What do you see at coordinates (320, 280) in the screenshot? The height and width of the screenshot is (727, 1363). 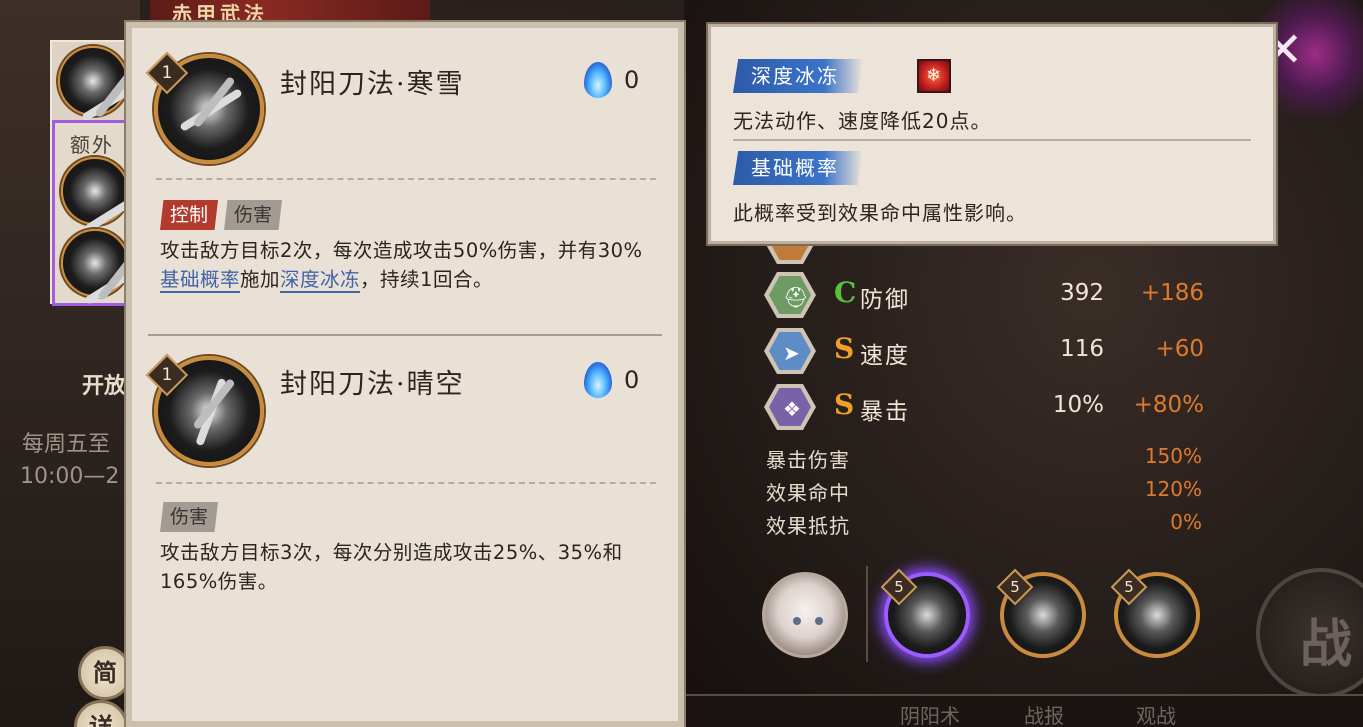 I see `keyword-deep-freeze: 深度冰冻` at bounding box center [320, 280].